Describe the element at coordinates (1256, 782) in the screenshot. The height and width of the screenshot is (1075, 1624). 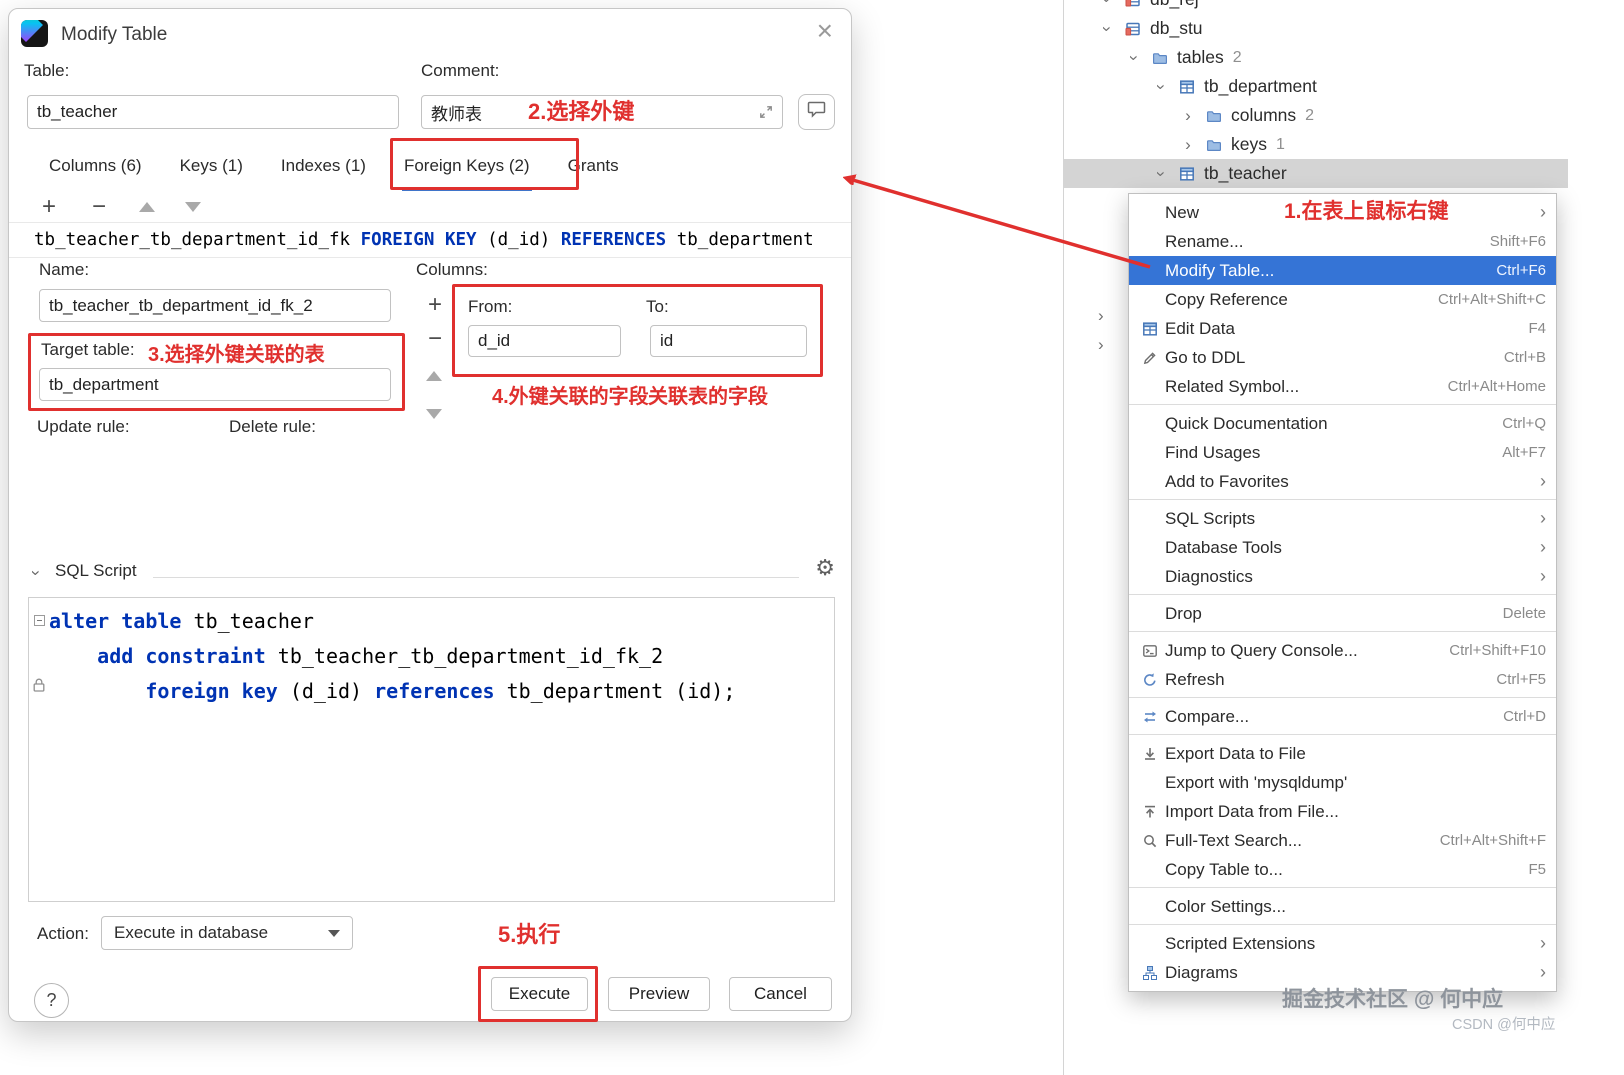
I see `menu-item-label: Export with 'mysqldump'` at that location.